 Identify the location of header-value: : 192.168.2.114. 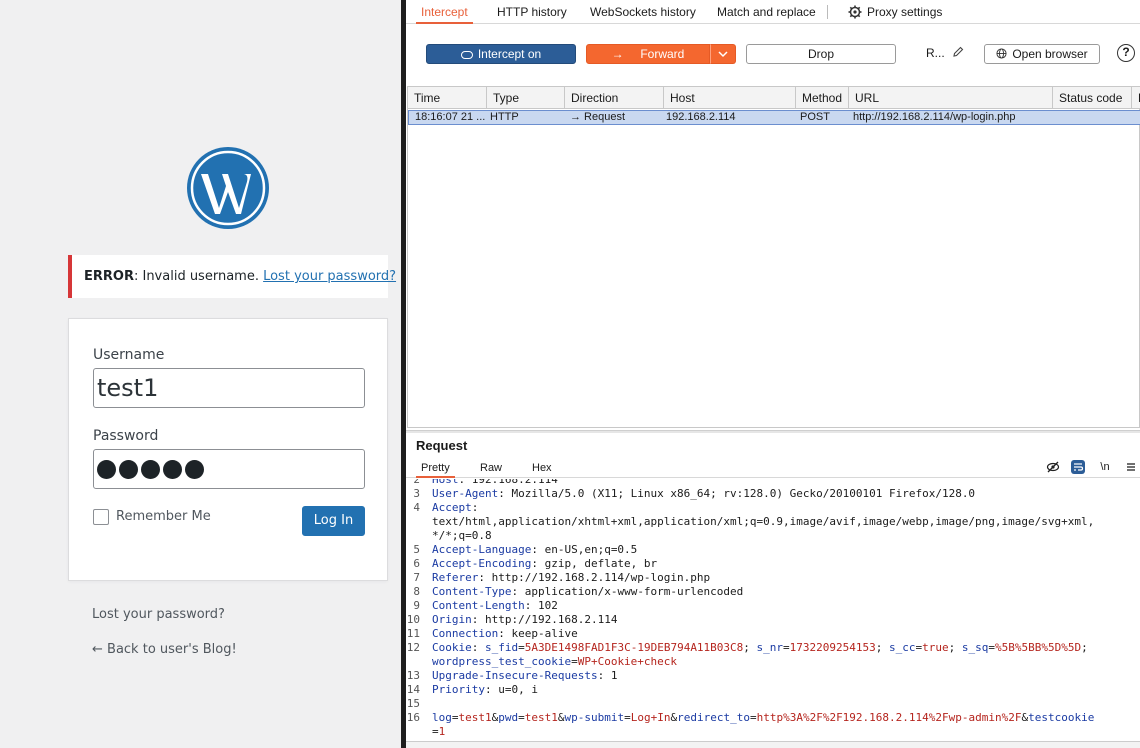
(508, 482).